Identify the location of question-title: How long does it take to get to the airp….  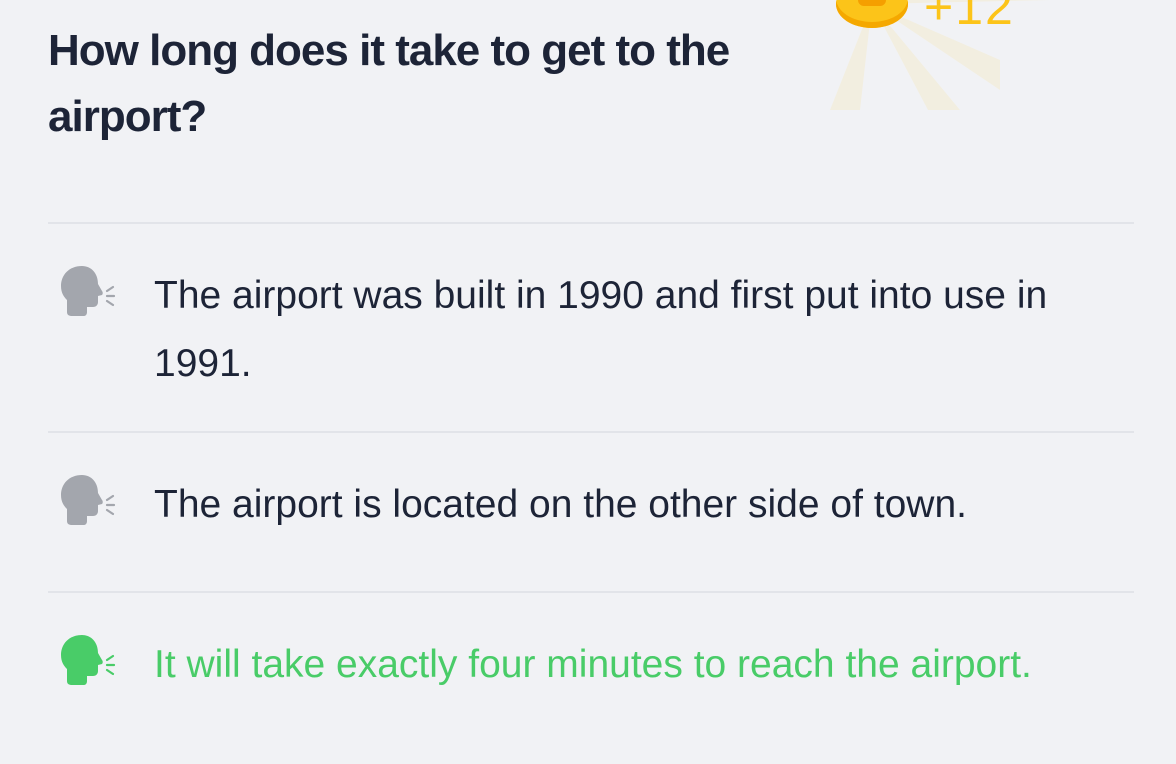
(389, 83).